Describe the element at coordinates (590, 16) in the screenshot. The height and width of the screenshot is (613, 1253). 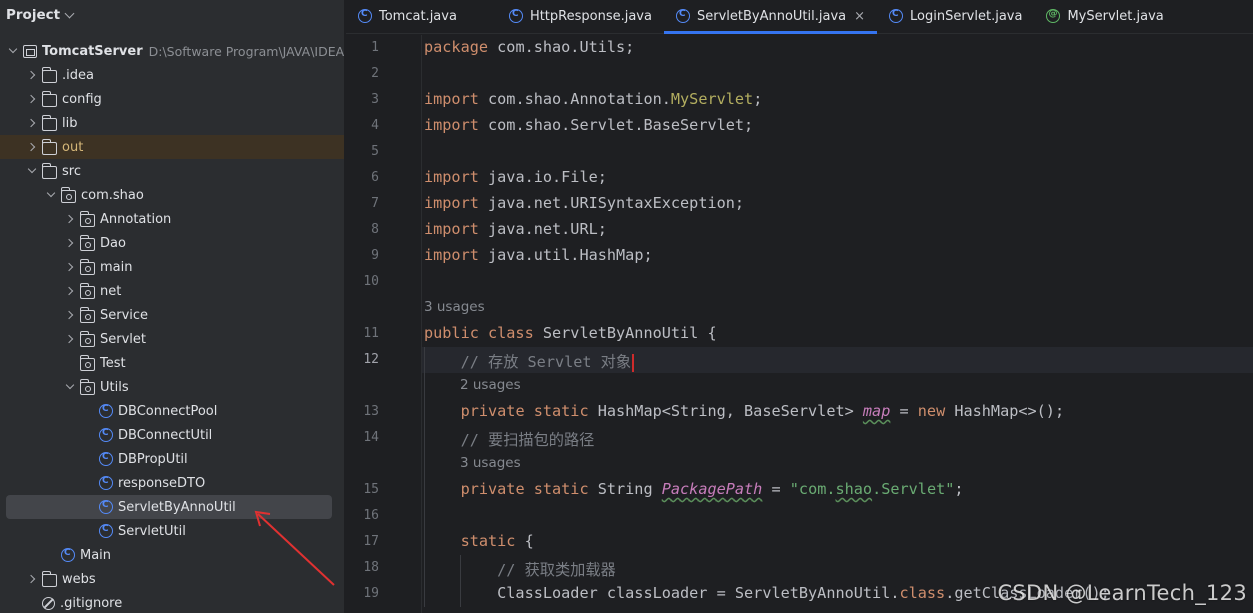
I see `tab-label: HttpResponse.java` at that location.